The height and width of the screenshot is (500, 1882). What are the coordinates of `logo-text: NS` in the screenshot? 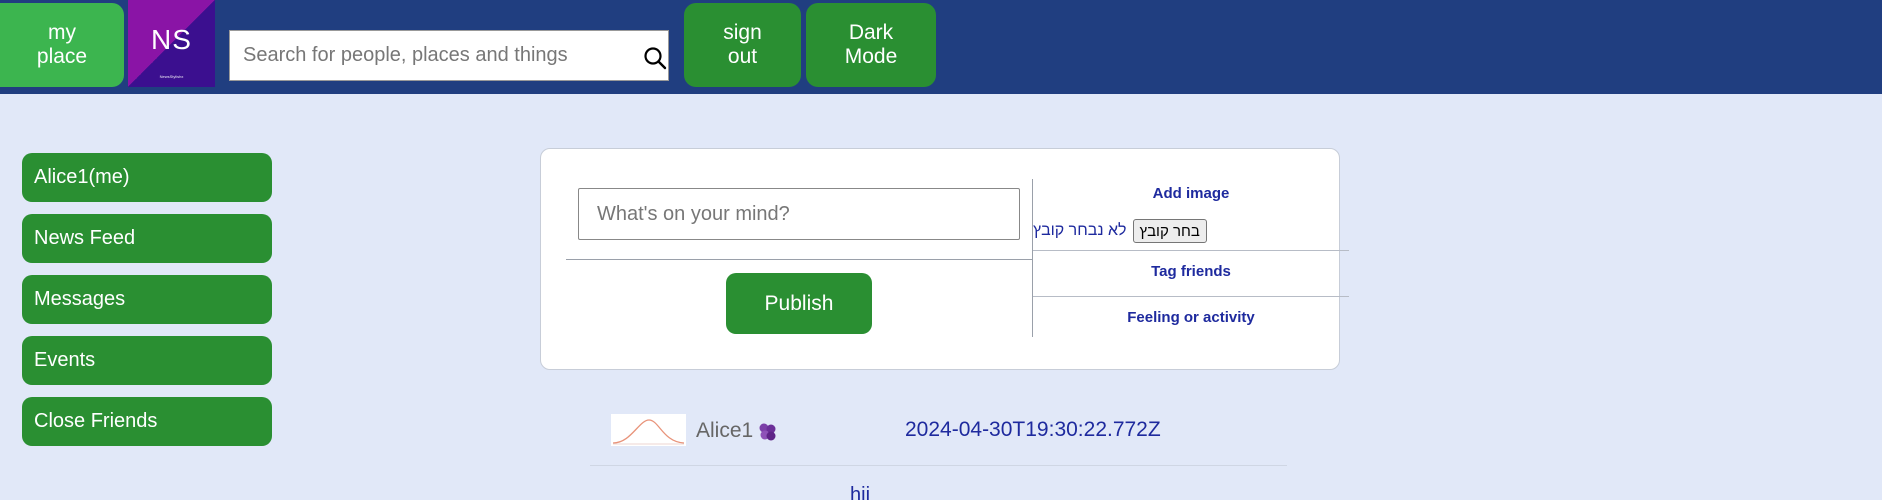 It's located at (171, 39).